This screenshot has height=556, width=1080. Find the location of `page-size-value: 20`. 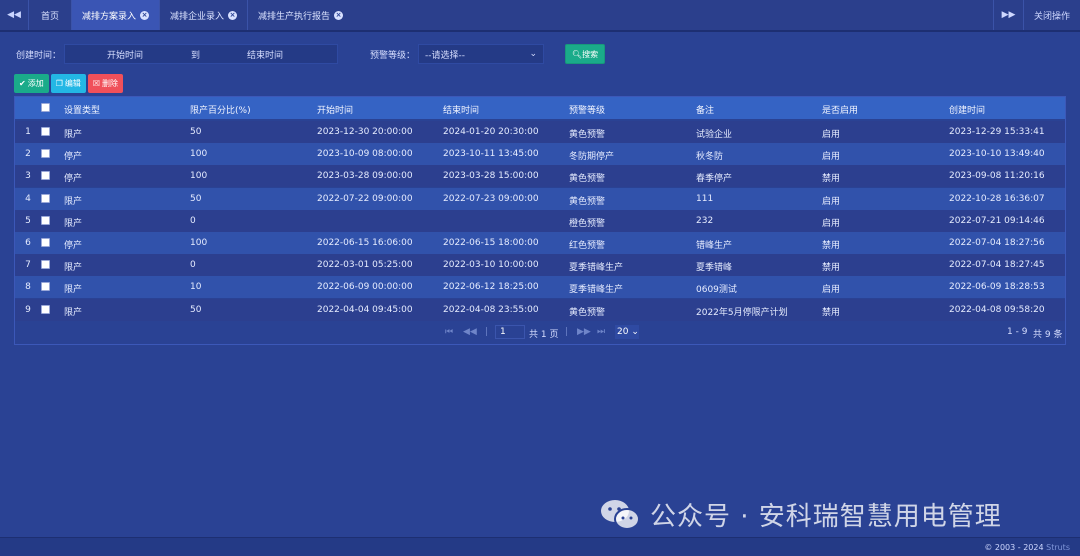

page-size-value: 20 is located at coordinates (623, 332).